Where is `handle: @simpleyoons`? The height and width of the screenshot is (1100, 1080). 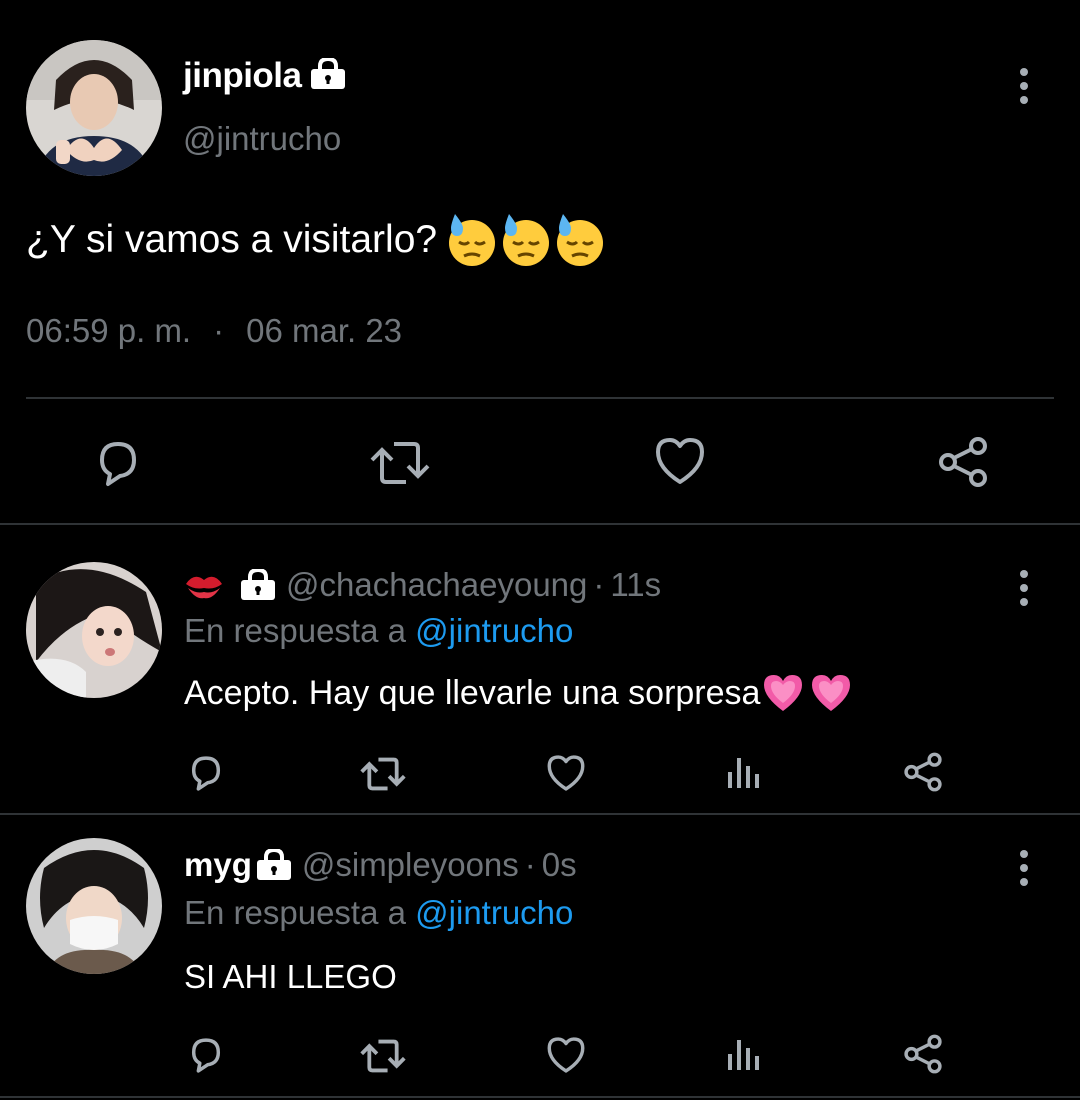 handle: @simpleyoons is located at coordinates (410, 865).